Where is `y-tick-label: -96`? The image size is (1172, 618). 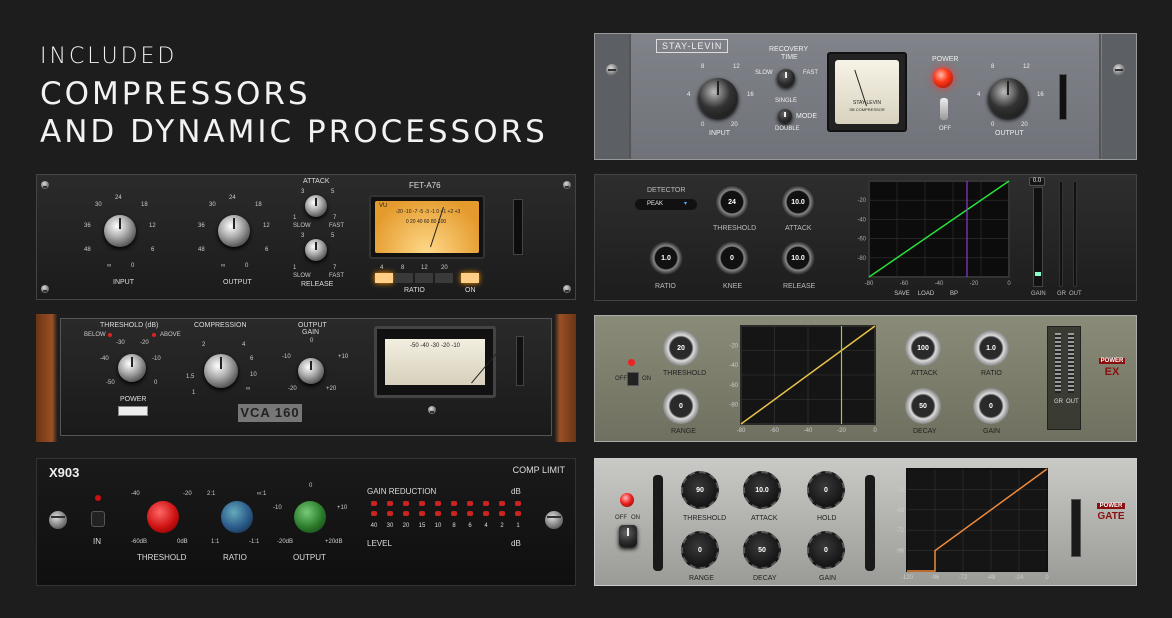
y-tick-label: -96 is located at coordinates (899, 552).